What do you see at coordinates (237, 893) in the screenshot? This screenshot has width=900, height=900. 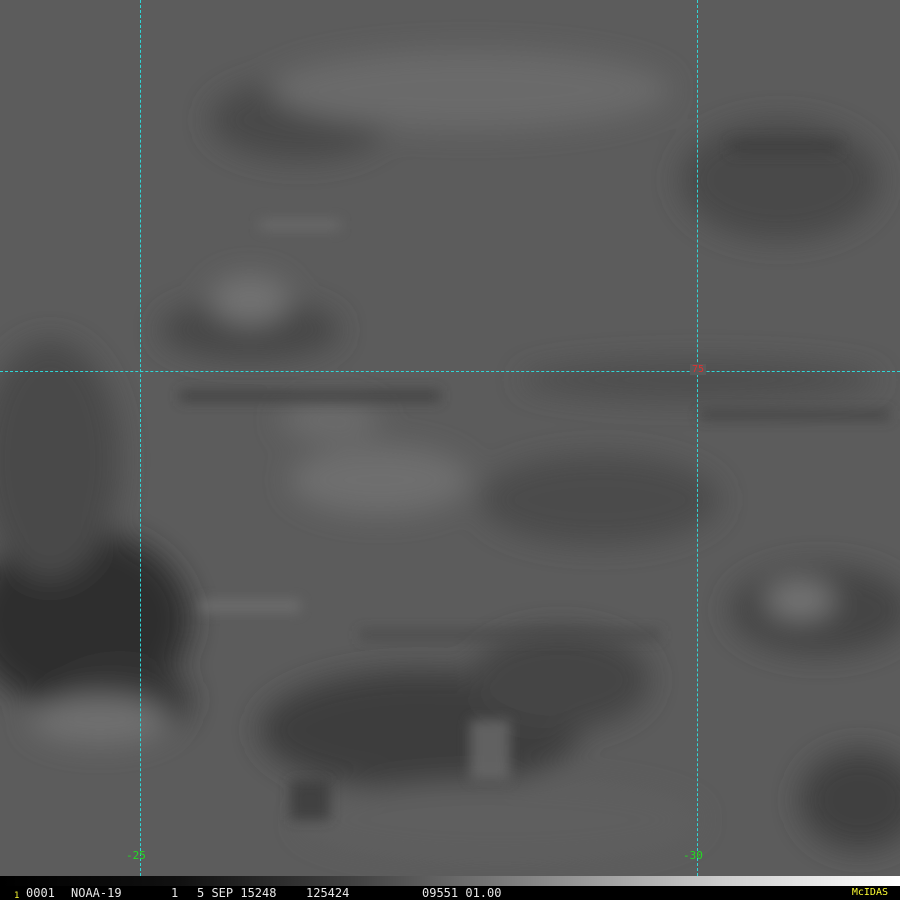 I see `image-date: 5 SEP 15248` at bounding box center [237, 893].